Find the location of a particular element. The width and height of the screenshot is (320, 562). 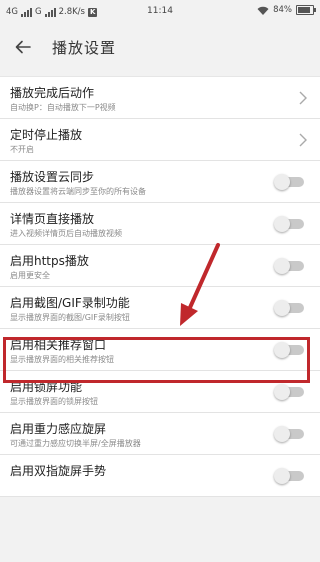

setting-subtitle: 显示播放界面的截图/GIF录制按钮 is located at coordinates (70, 317).